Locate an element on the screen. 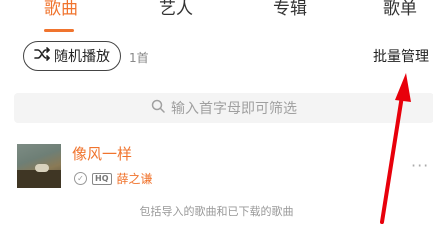 This screenshot has width=433, height=245. shuffle-play-button: 随机播放 is located at coordinates (72, 56).